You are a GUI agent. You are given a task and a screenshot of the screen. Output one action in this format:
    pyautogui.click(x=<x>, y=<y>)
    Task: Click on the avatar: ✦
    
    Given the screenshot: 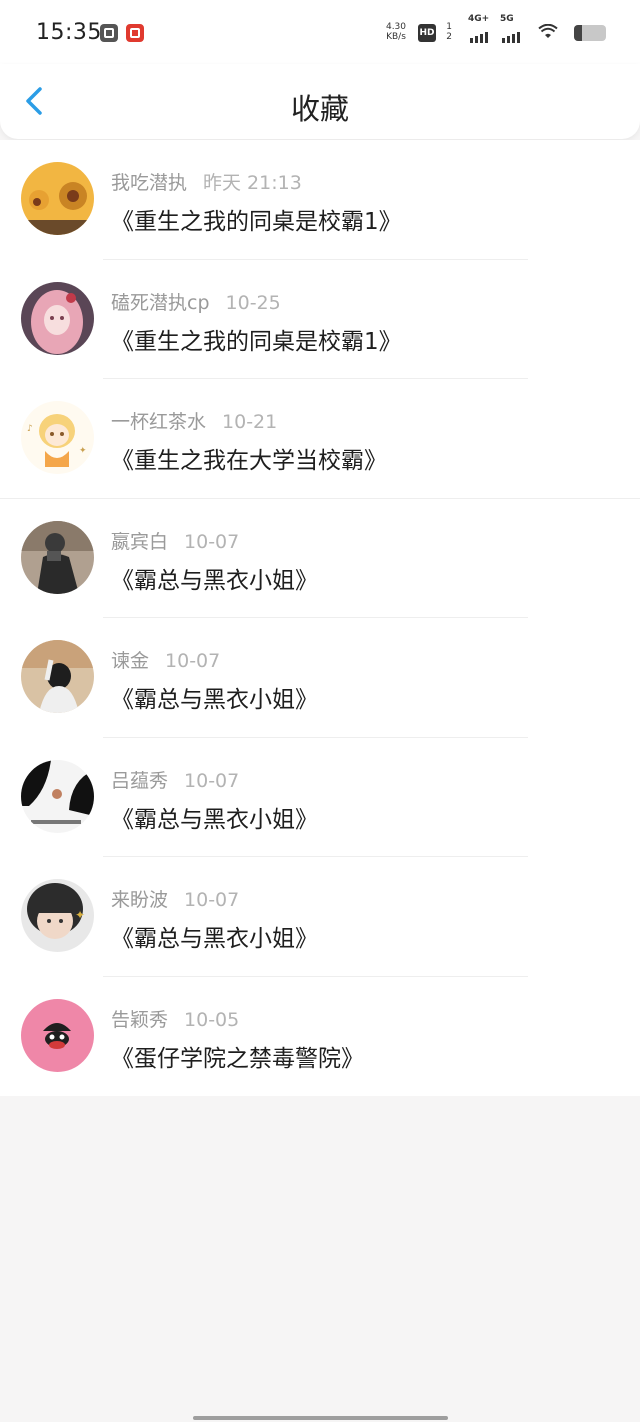 What is the action you would take?
    pyautogui.click(x=57, y=915)
    